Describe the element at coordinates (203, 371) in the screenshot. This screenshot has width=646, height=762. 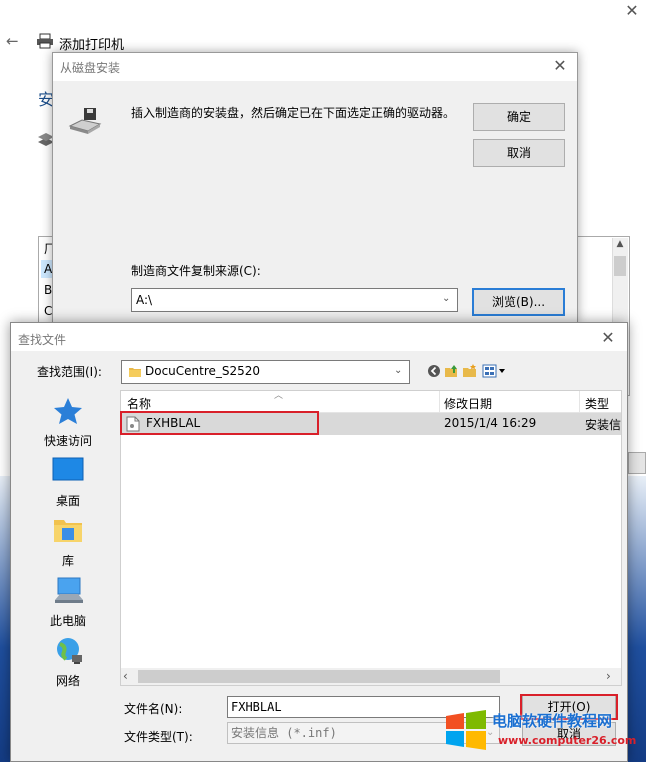
I see `look-in-value: DocuCentre_S2520` at that location.